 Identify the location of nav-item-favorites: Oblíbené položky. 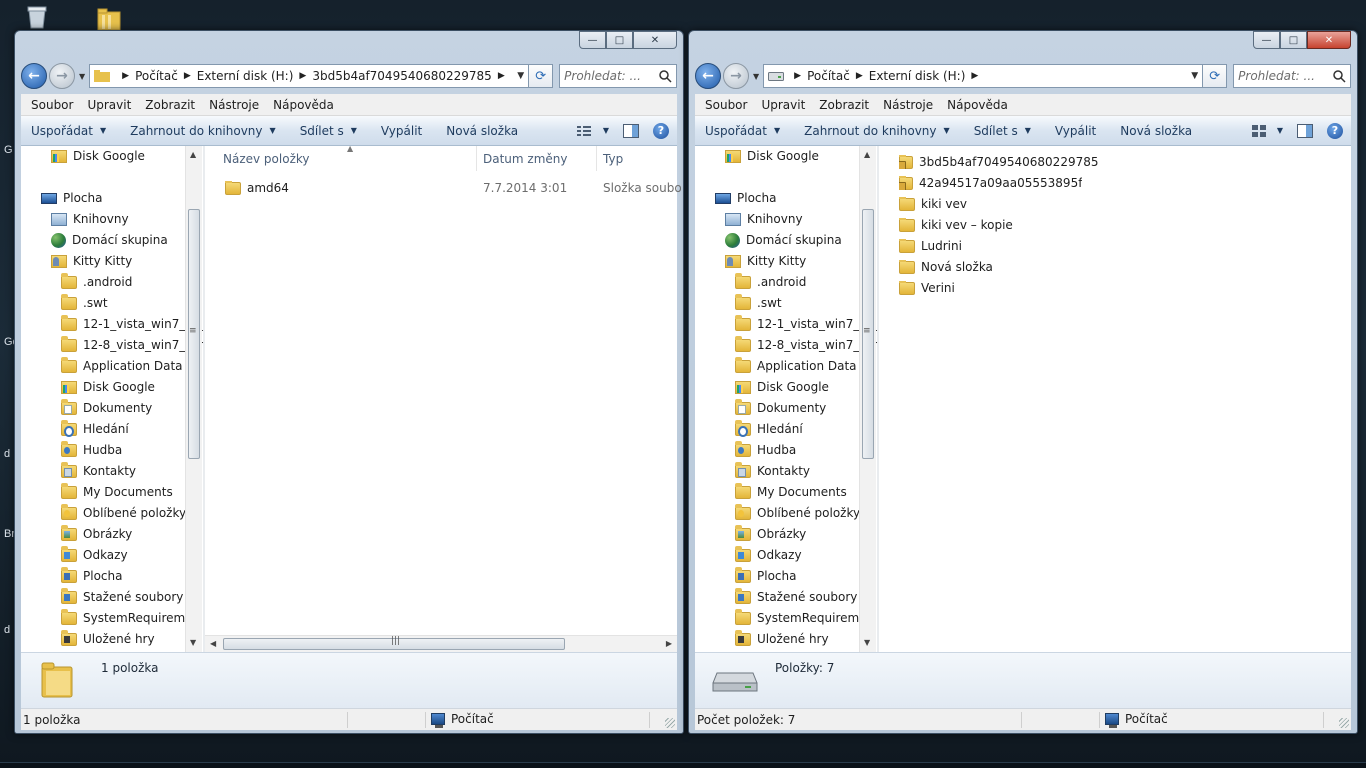
(797, 513).